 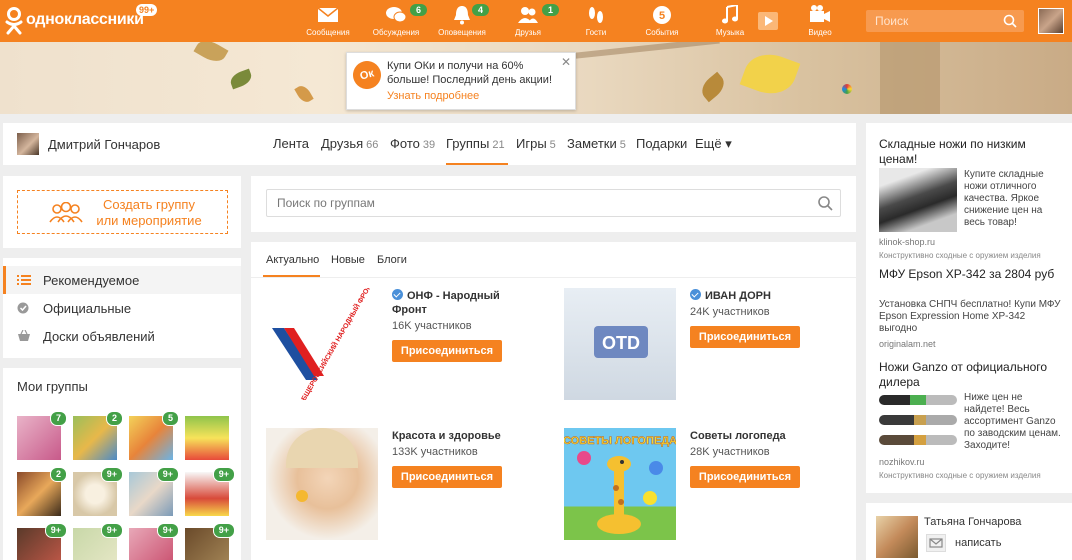 I want to click on tab-label: Заметки, so click(x=592, y=143).